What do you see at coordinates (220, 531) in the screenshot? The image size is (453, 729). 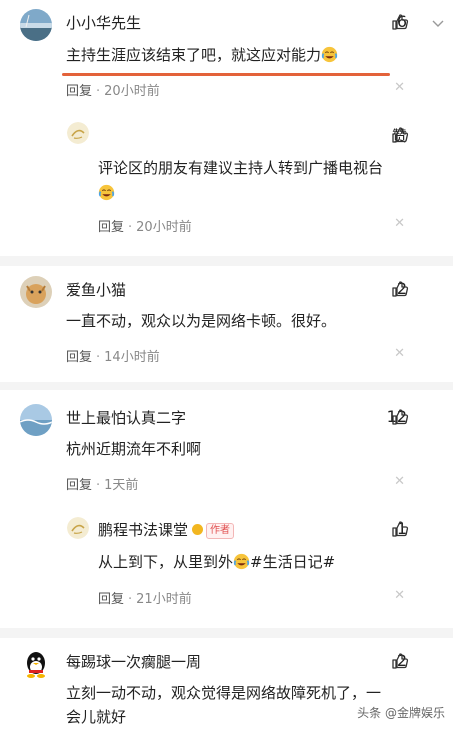 I see `author-badge: 作者` at bounding box center [220, 531].